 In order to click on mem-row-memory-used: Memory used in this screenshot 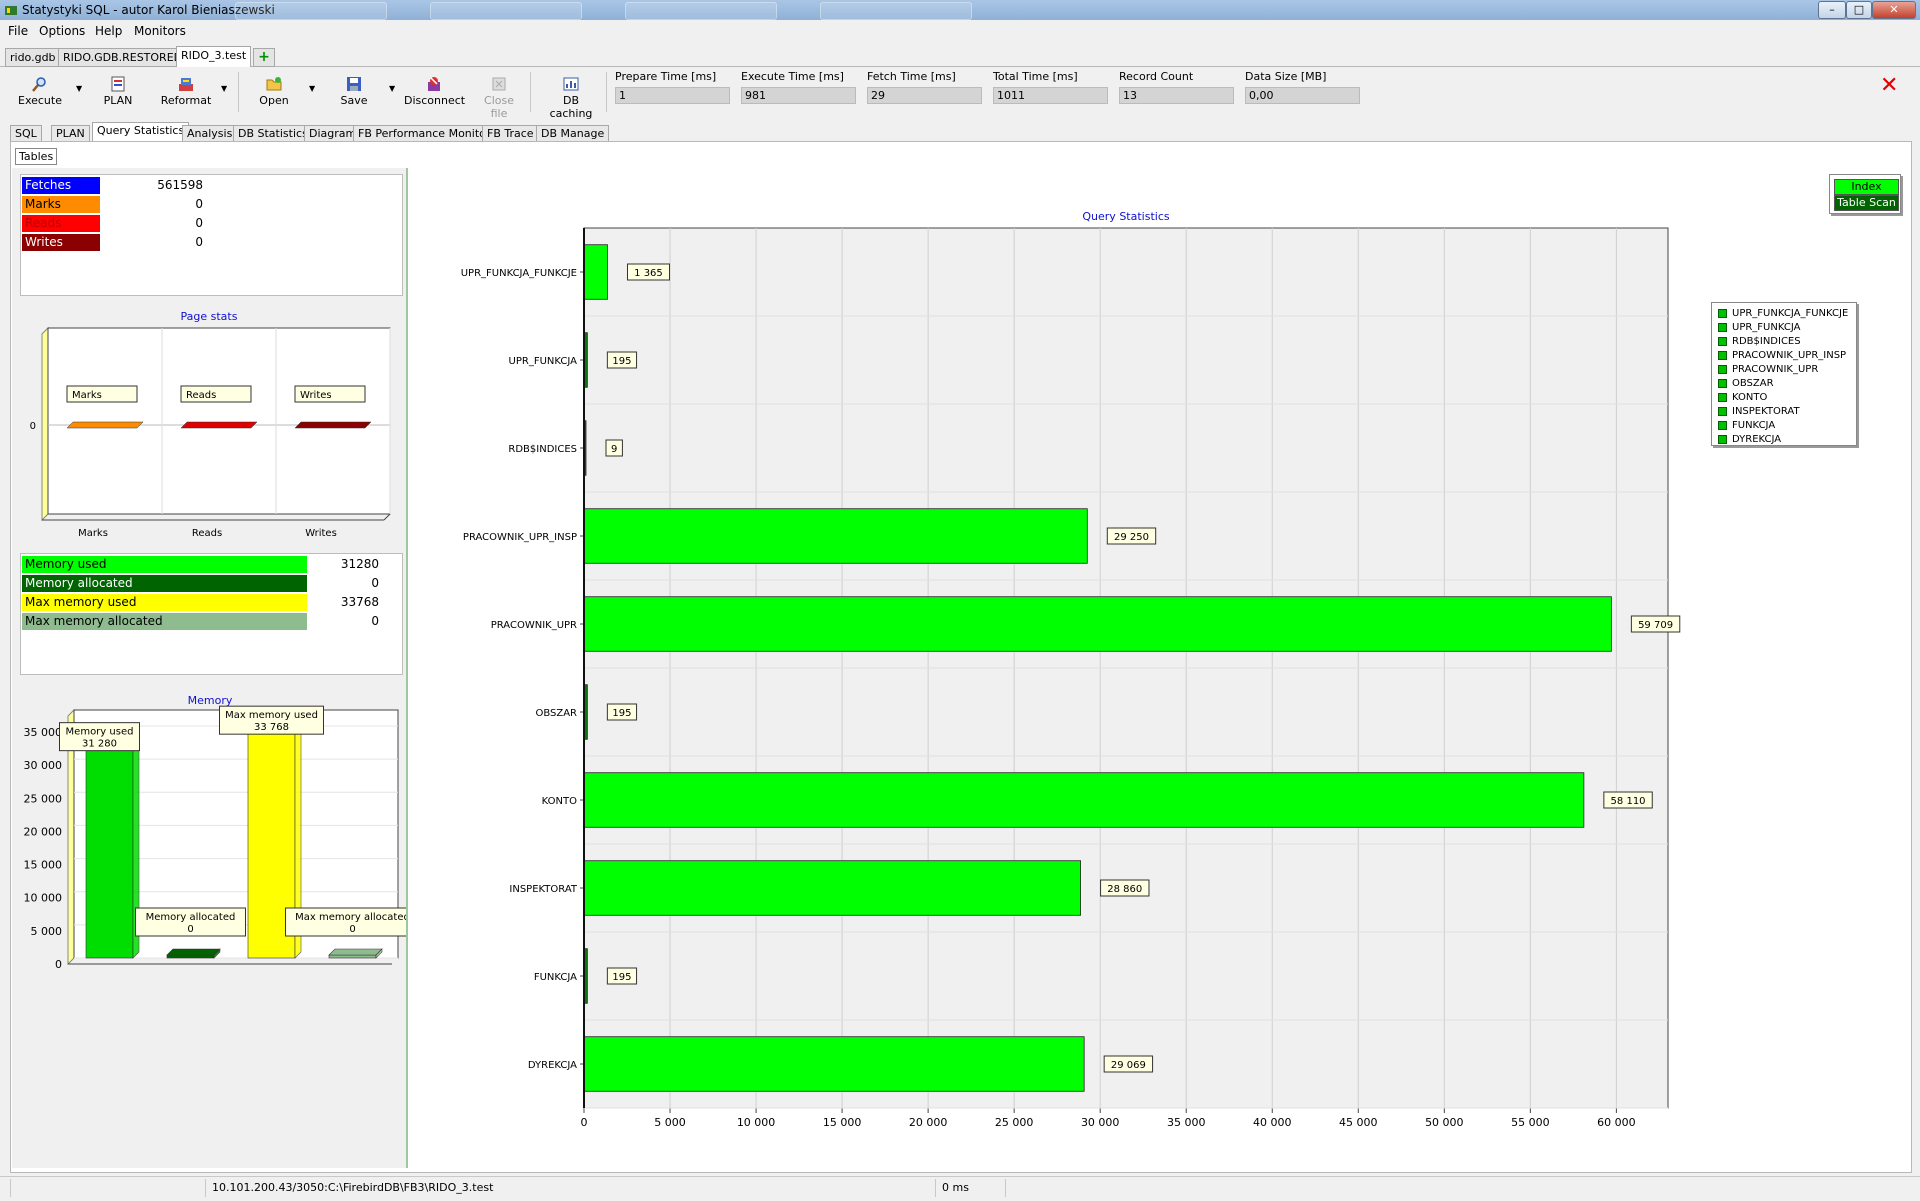, I will do `click(164, 564)`.